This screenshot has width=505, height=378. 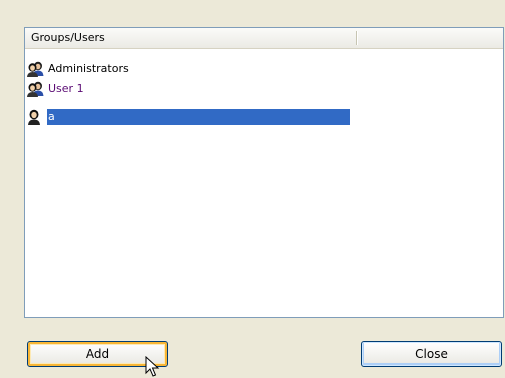 What do you see at coordinates (356, 38) in the screenshot?
I see `column-divider` at bounding box center [356, 38].